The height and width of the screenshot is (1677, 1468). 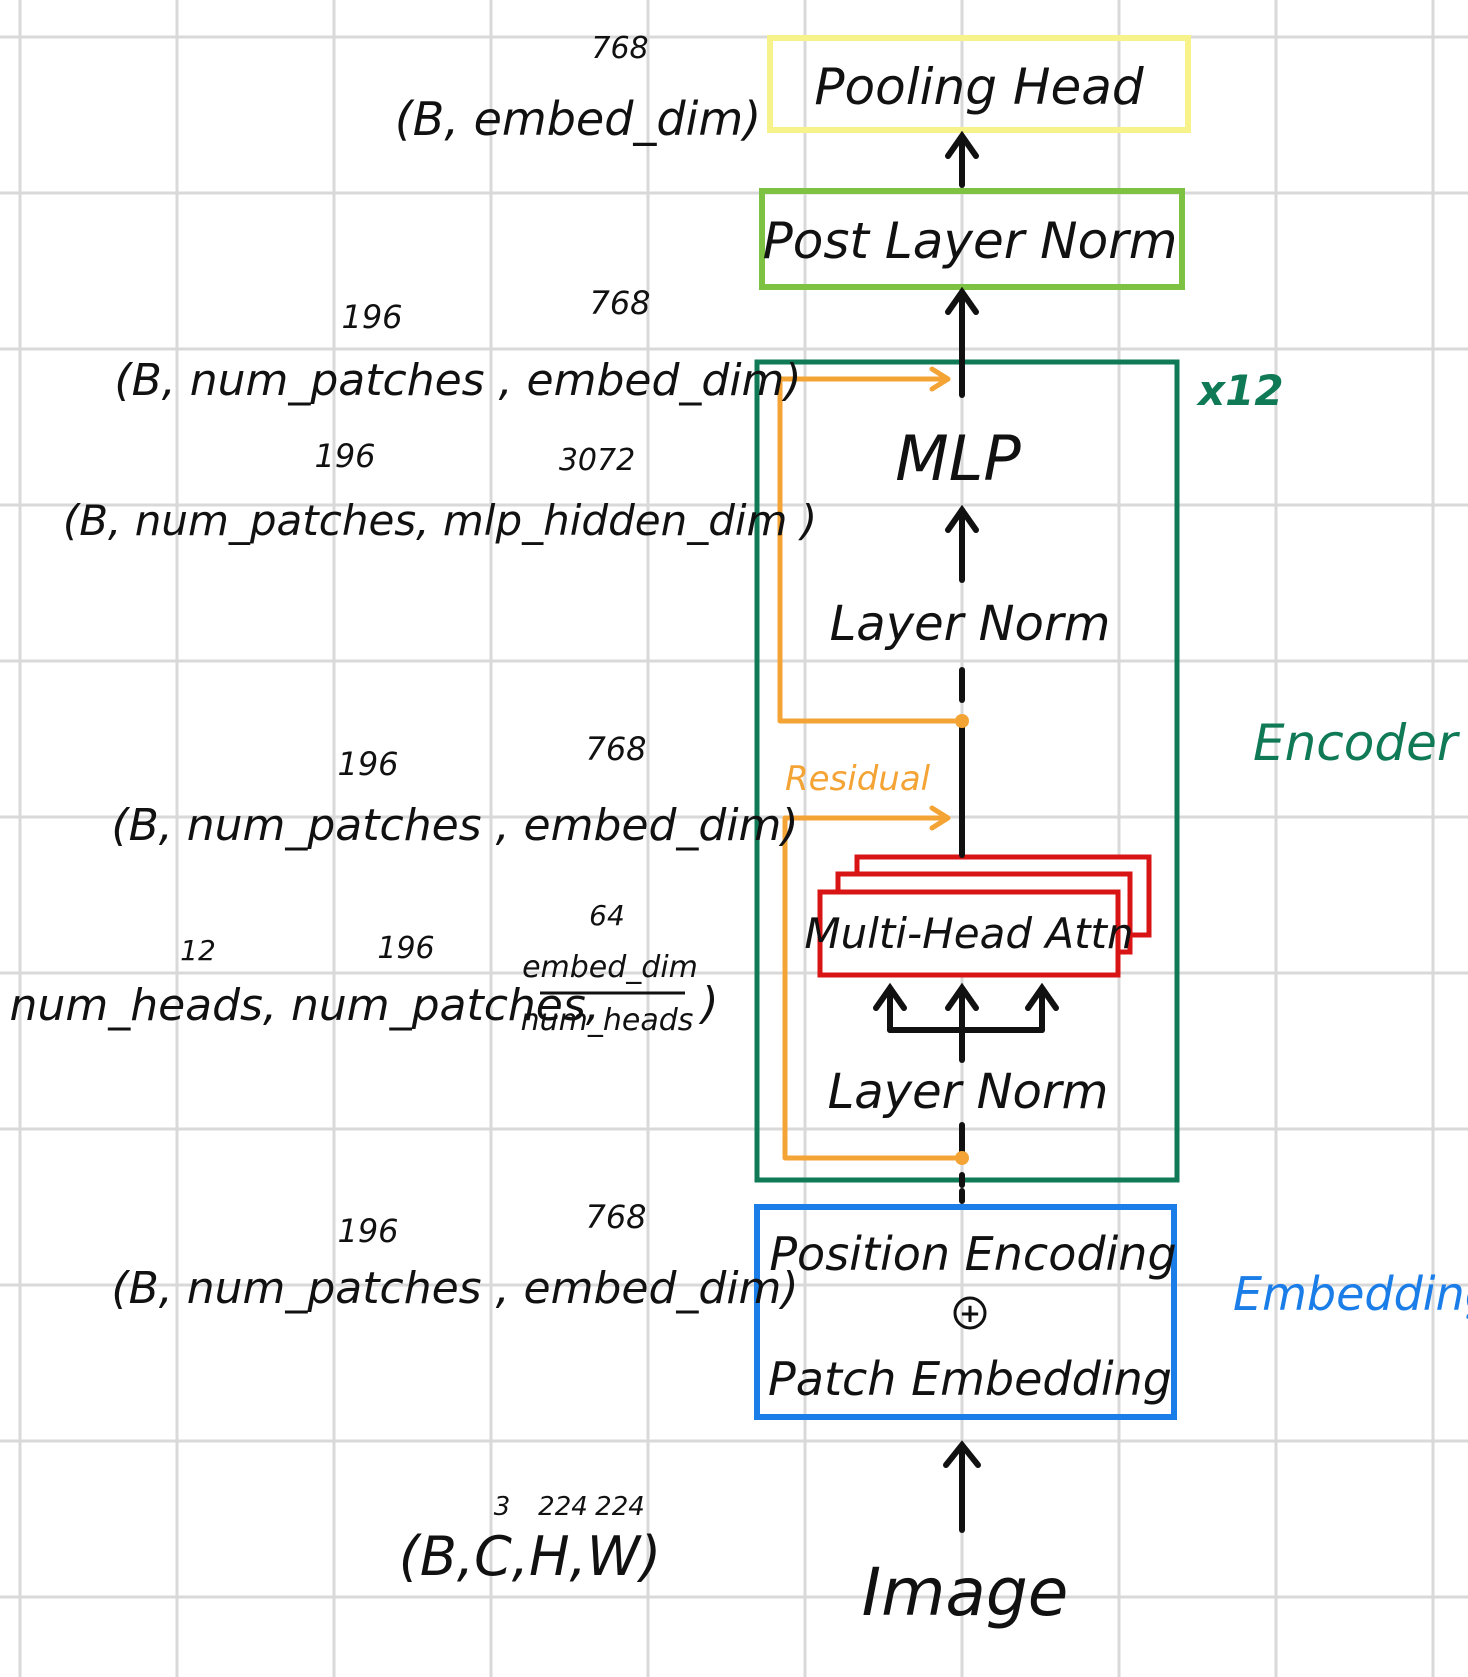 What do you see at coordinates (198, 950) in the screenshot?
I see `shape-attn-heads-dim-0: 12` at bounding box center [198, 950].